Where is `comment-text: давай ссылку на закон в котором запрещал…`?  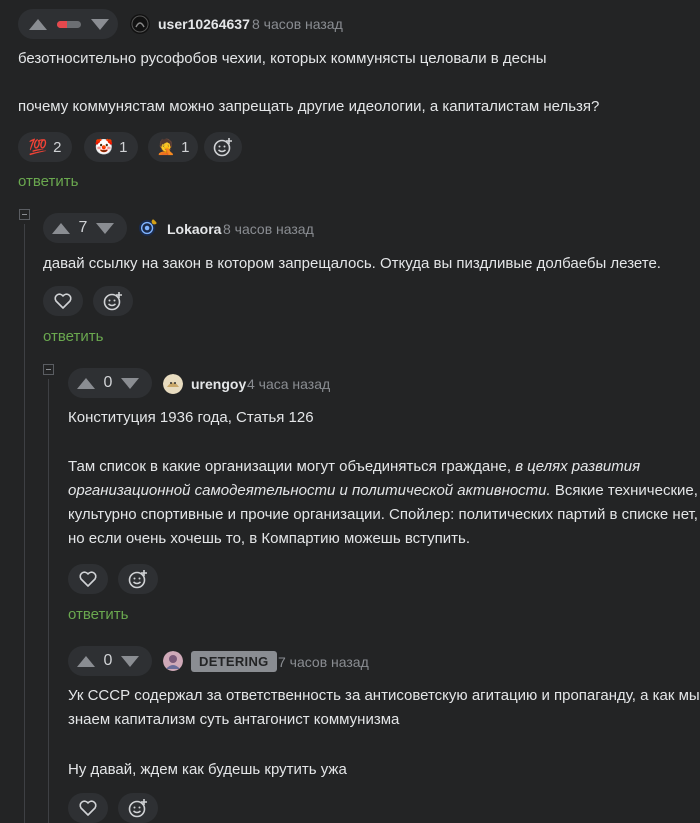
comment-text: давай ссылку на закон в котором запрещал… is located at coordinates (352, 263).